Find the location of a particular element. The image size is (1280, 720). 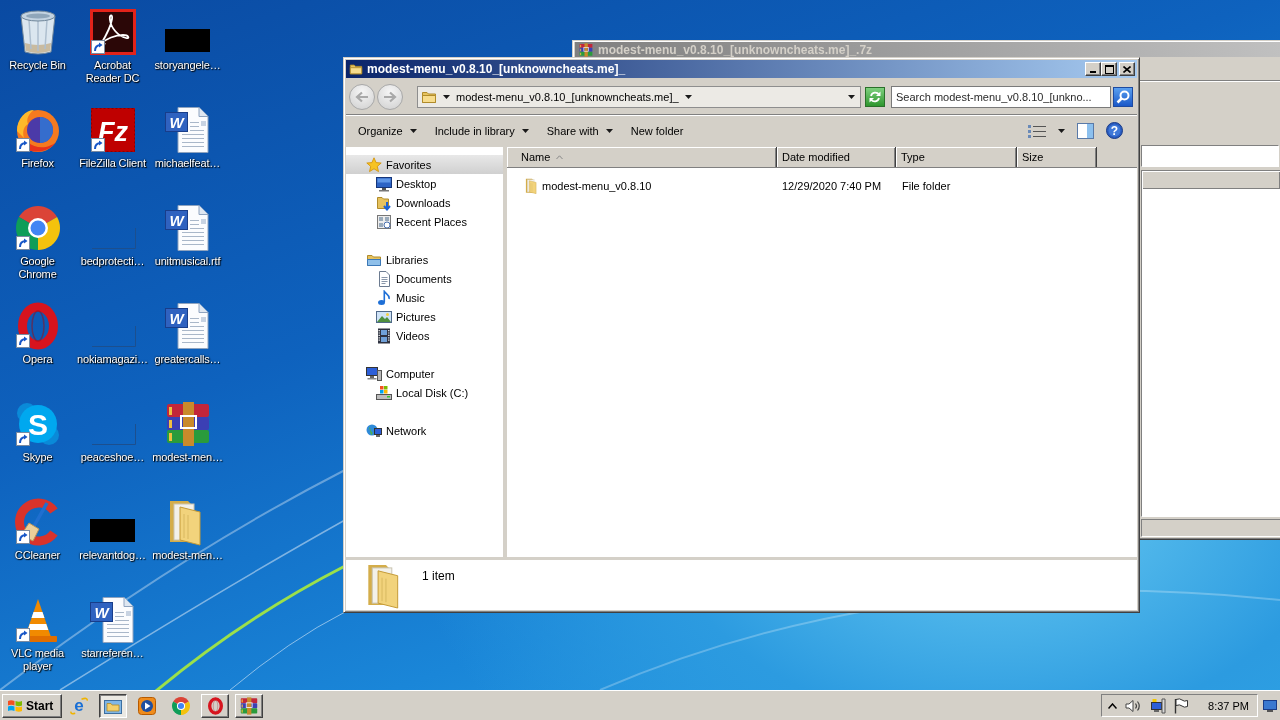

nav-item: Documents is located at coordinates (424, 278).